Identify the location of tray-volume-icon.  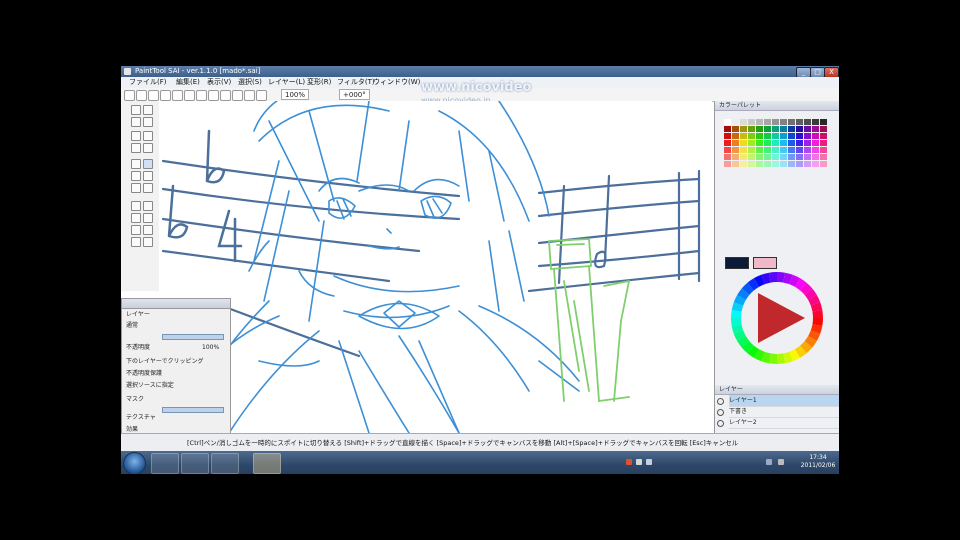
(781, 462).